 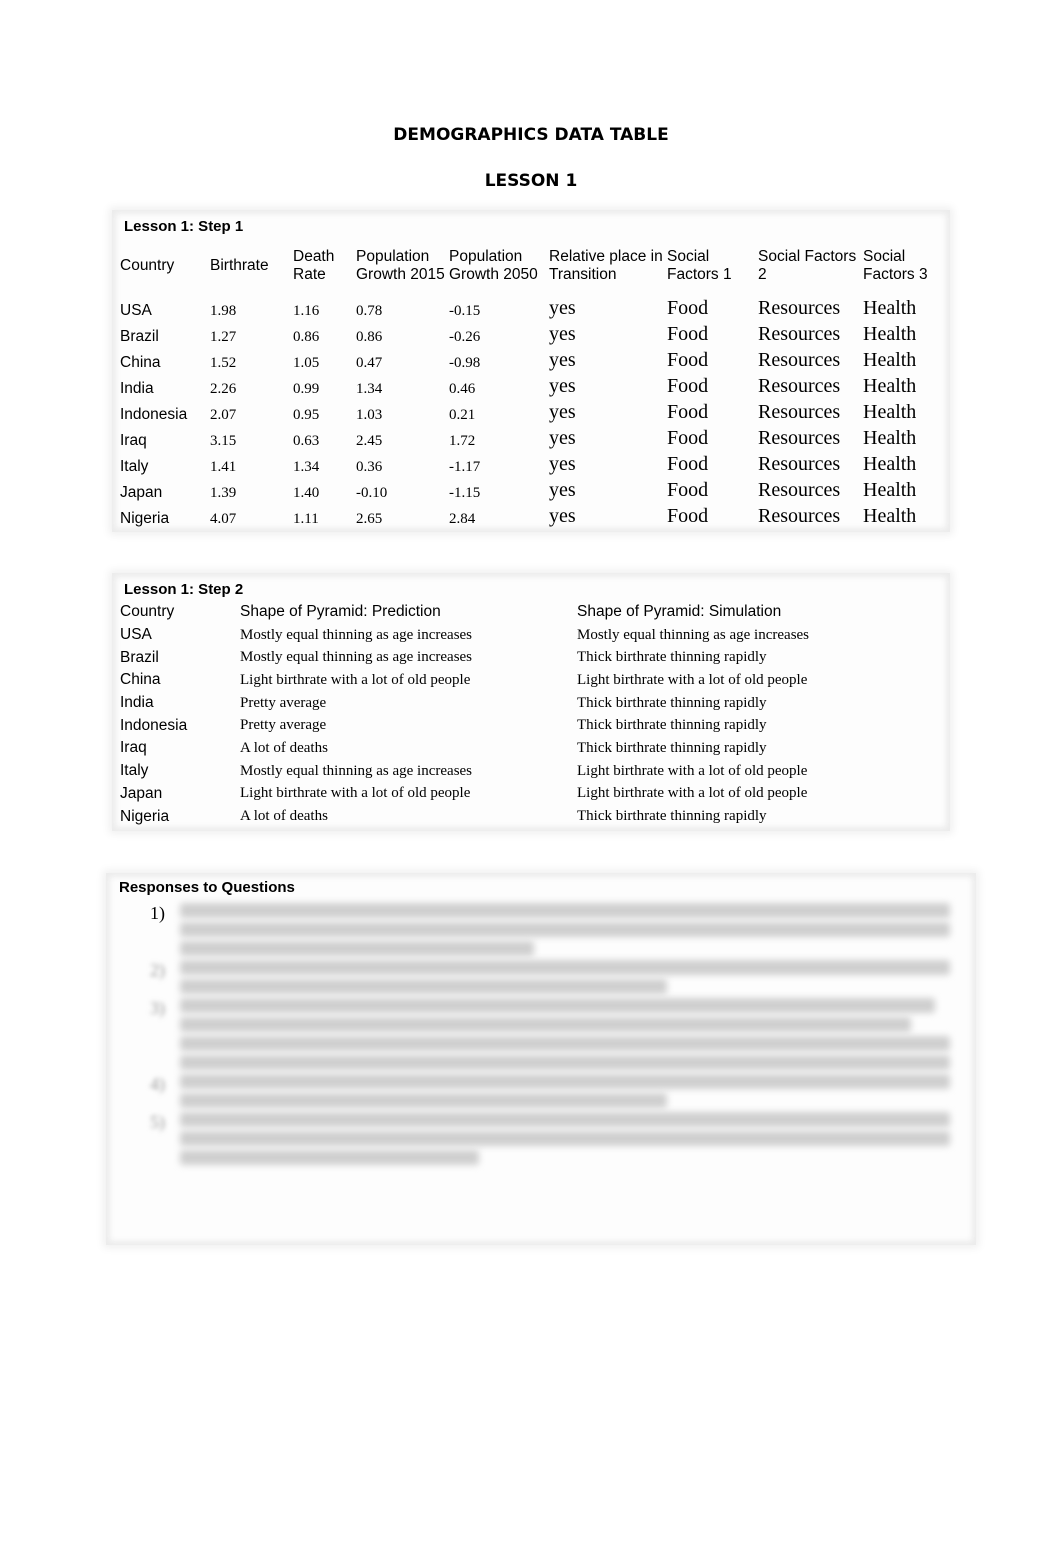 What do you see at coordinates (699, 265) in the screenshot?
I see `header-social-factors-1: Social Factors 1` at bounding box center [699, 265].